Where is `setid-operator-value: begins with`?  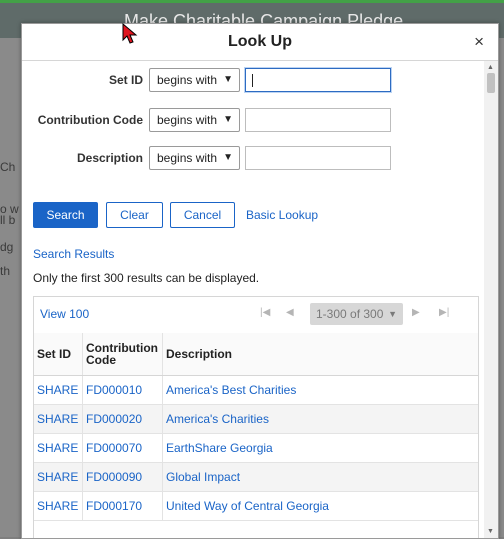
setid-operator-value: begins with is located at coordinates (187, 80).